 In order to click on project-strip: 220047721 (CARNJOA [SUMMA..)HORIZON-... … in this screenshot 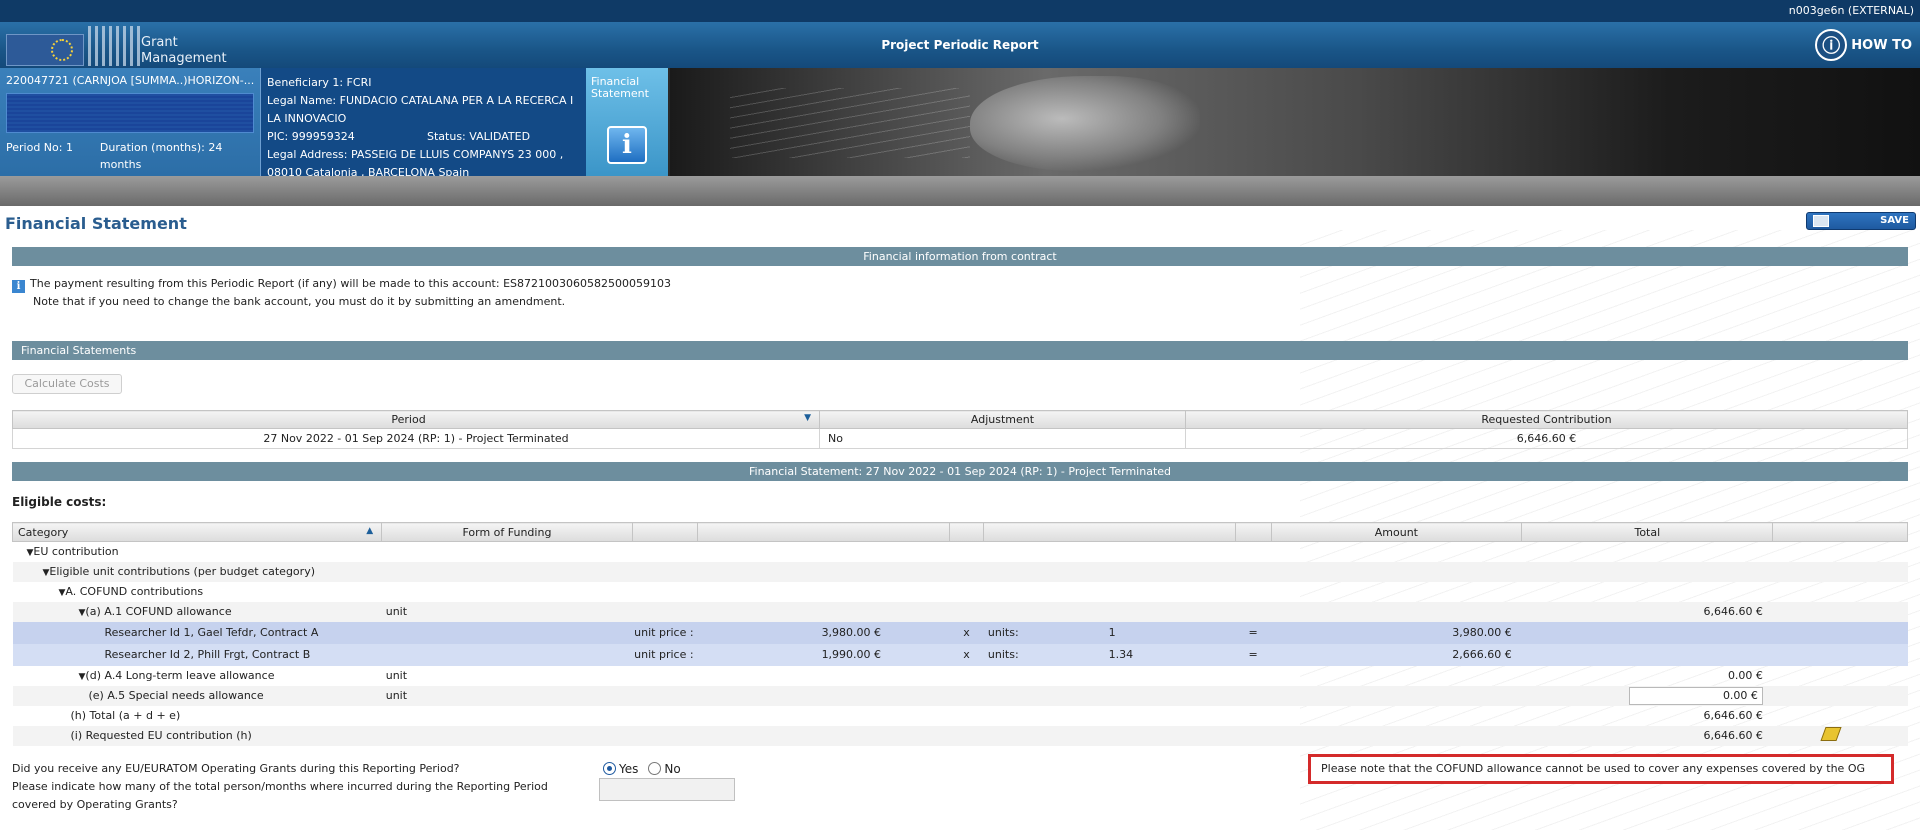, I will do `click(960, 122)`.